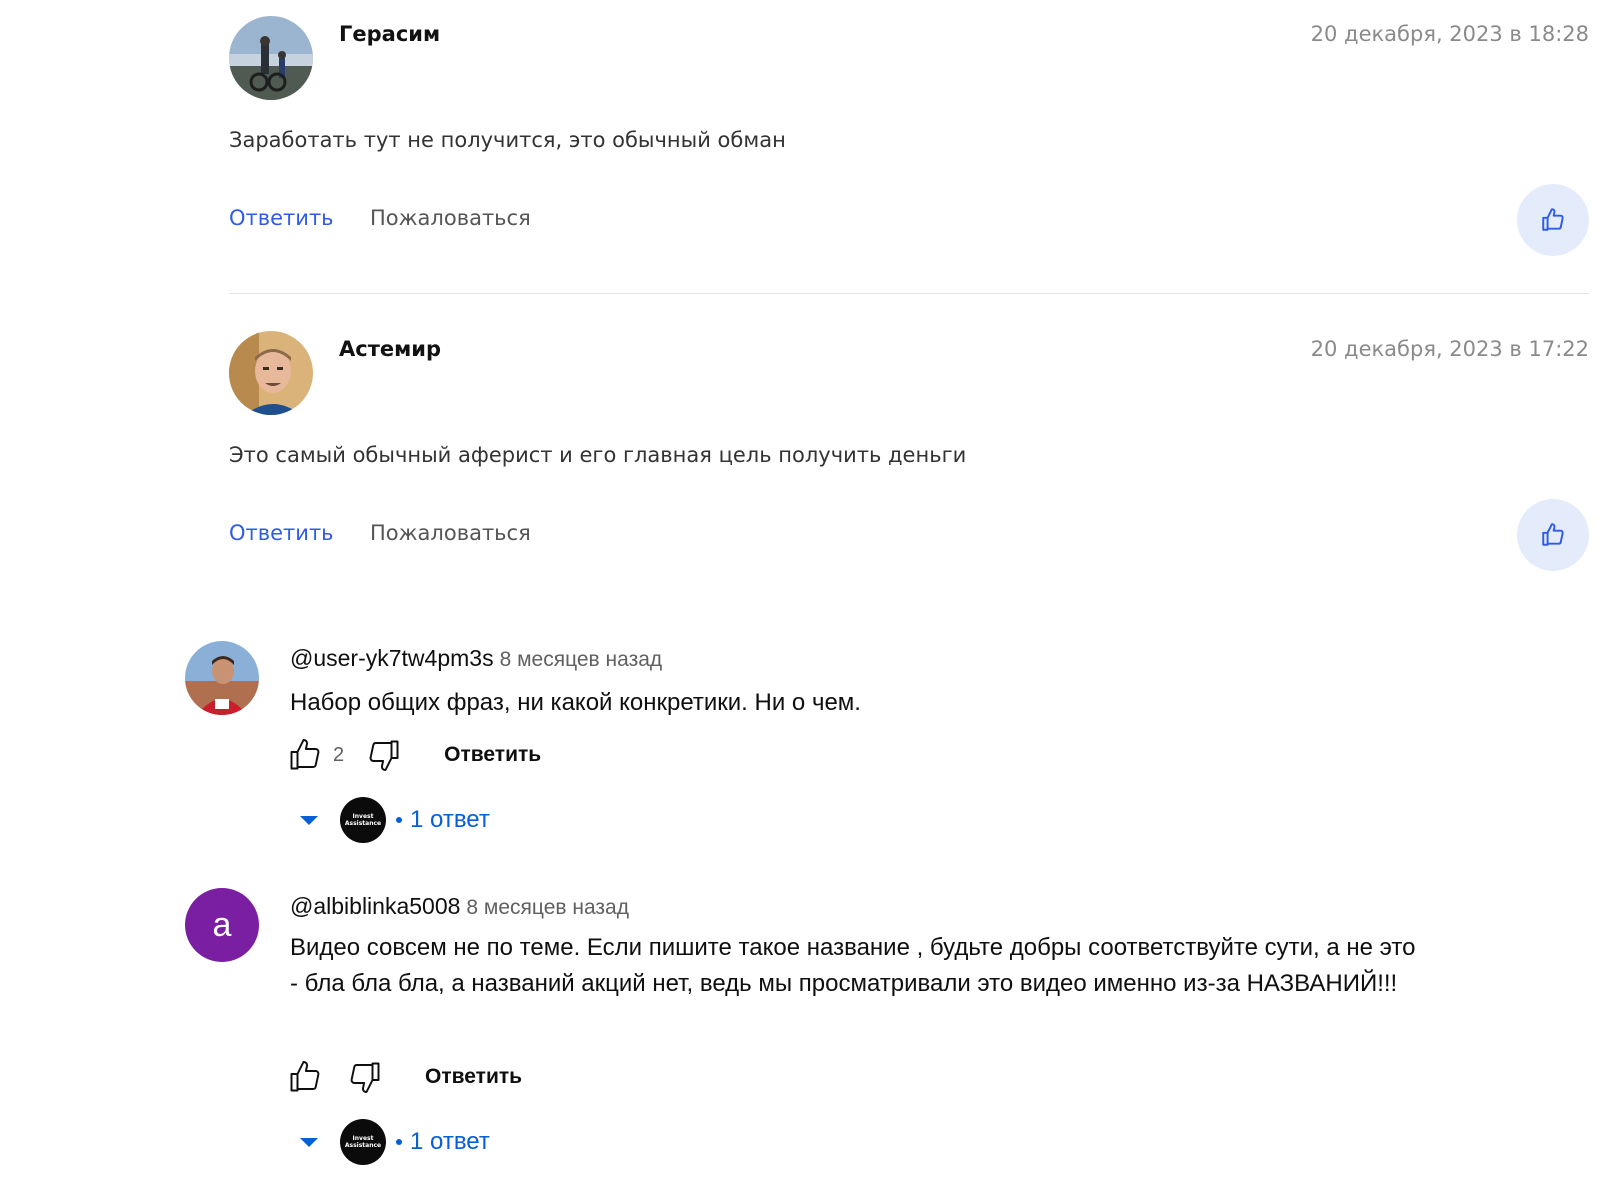 The width and height of the screenshot is (1600, 1200). Describe the element at coordinates (339, 754) in the screenshot. I see `like-count: 2` at that location.